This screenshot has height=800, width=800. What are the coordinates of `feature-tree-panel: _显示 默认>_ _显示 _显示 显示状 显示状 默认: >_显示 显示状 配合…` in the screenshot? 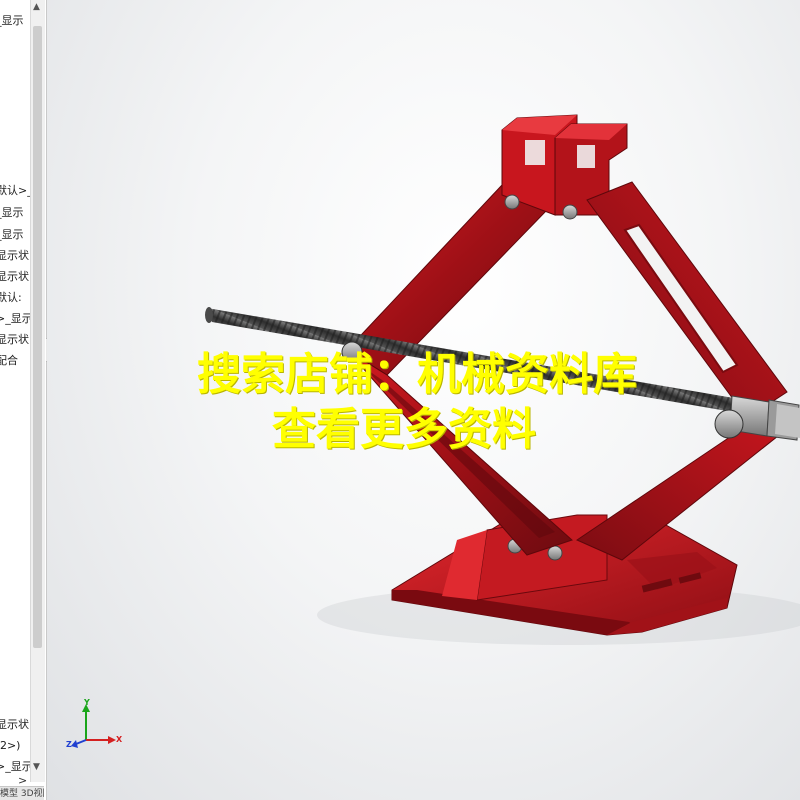 It's located at (23, 400).